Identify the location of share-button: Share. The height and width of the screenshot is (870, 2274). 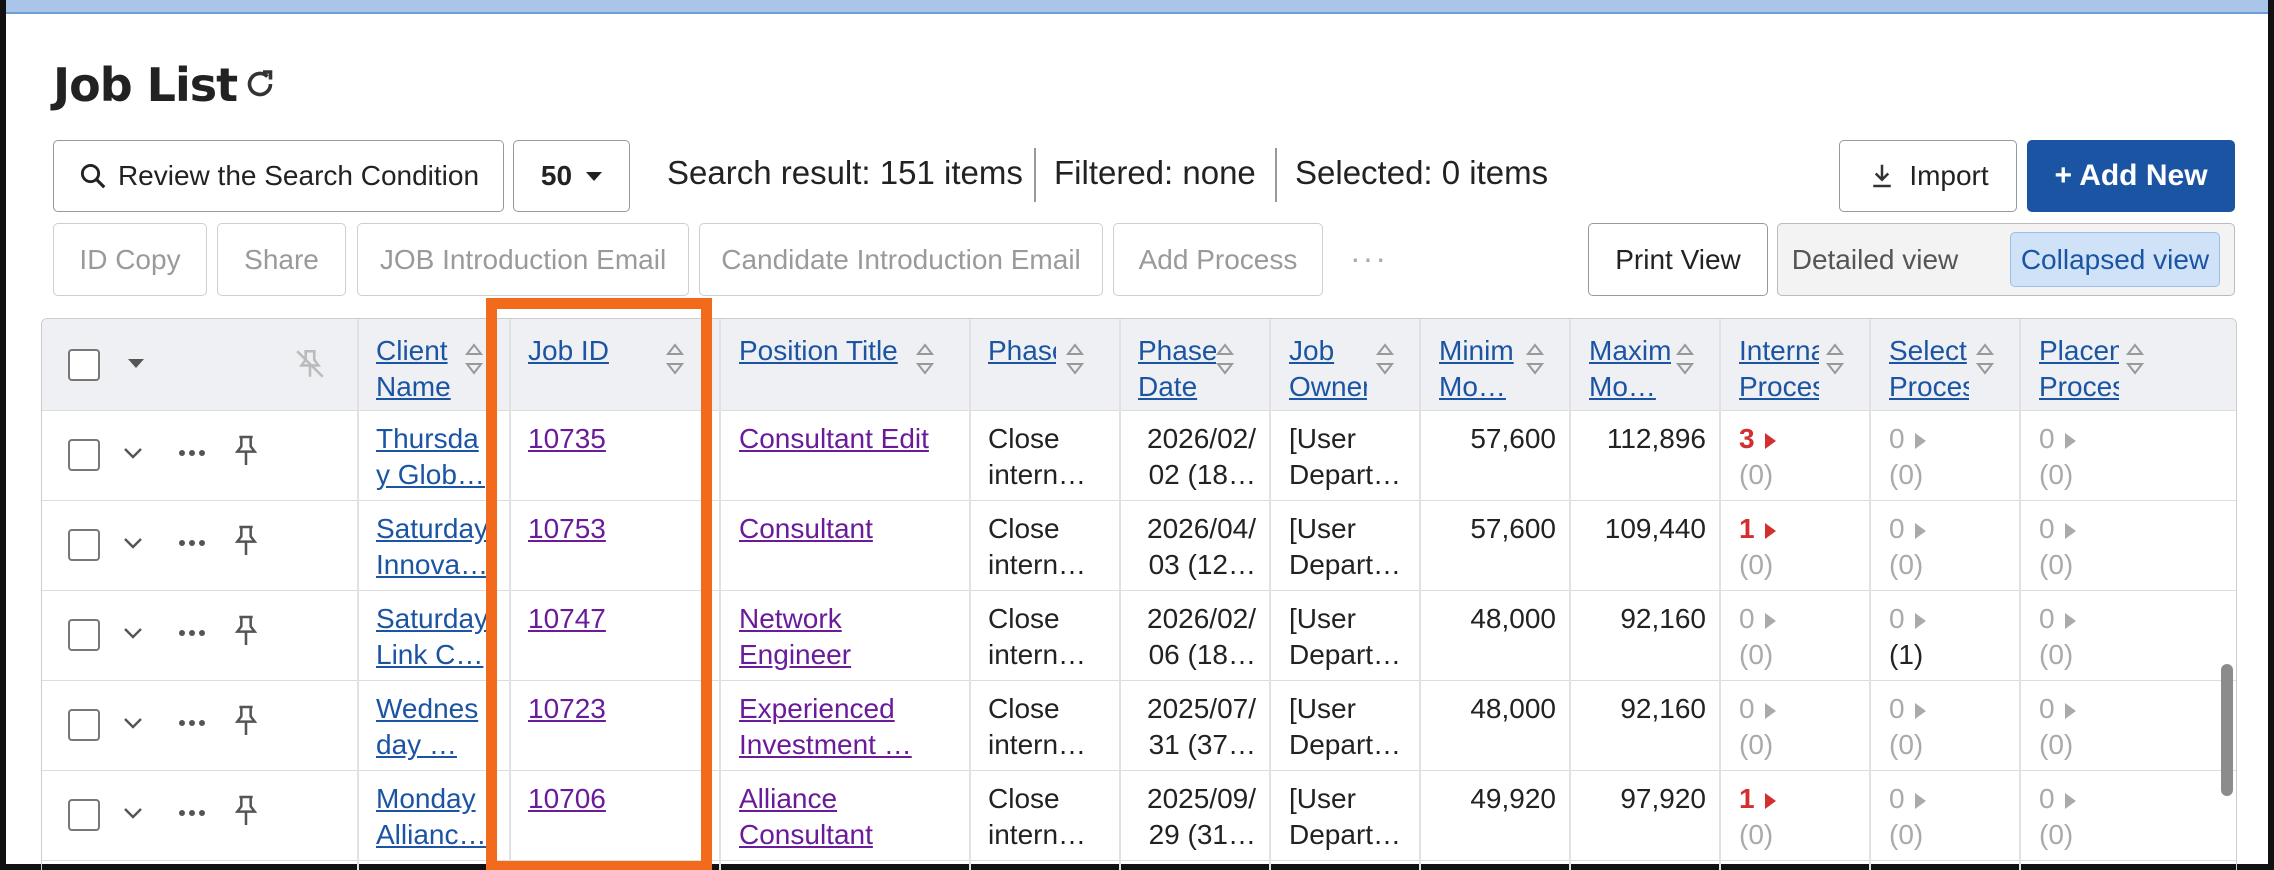
(281, 259).